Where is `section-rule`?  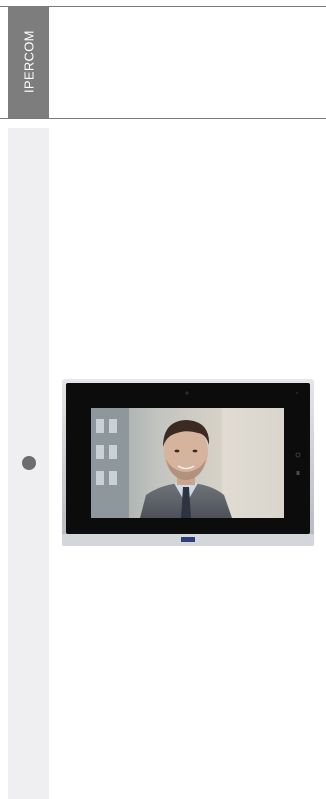
section-rule is located at coordinates (163, 118).